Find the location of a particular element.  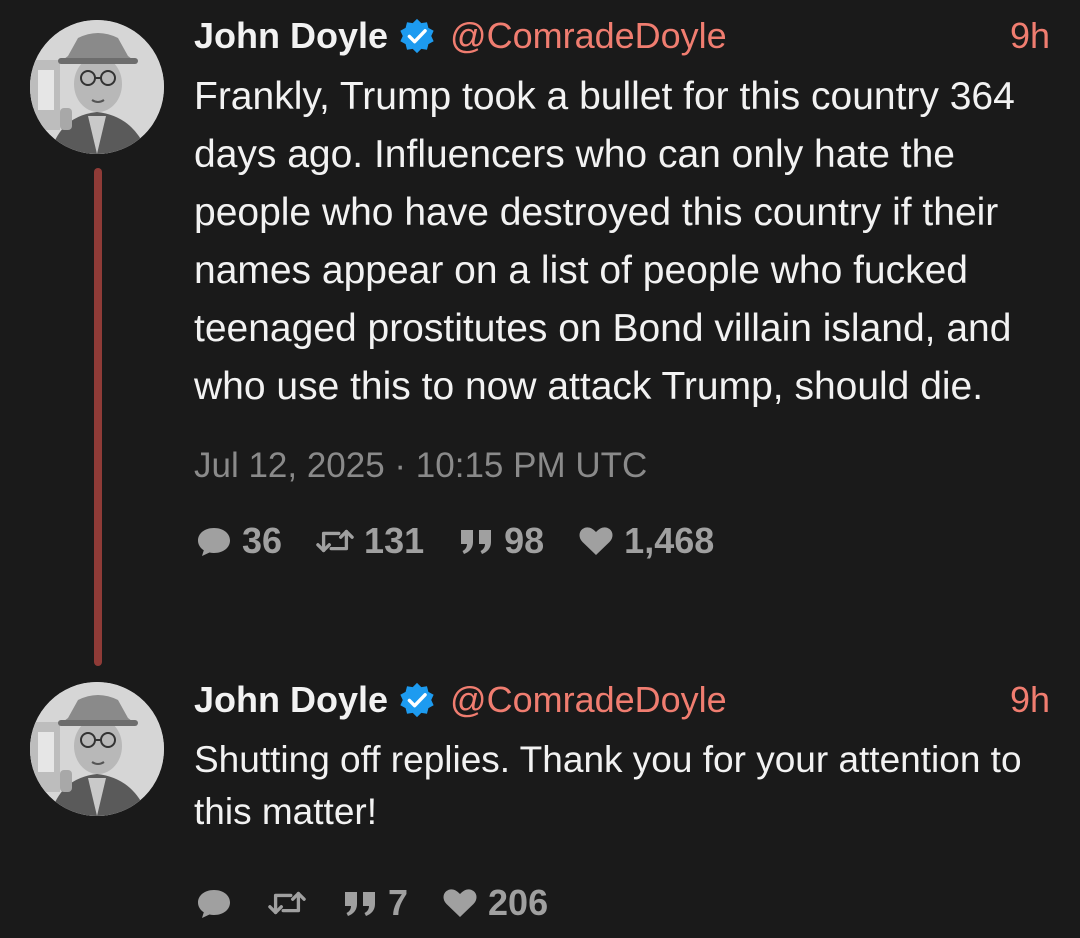

reply-count: 36 is located at coordinates (262, 540).